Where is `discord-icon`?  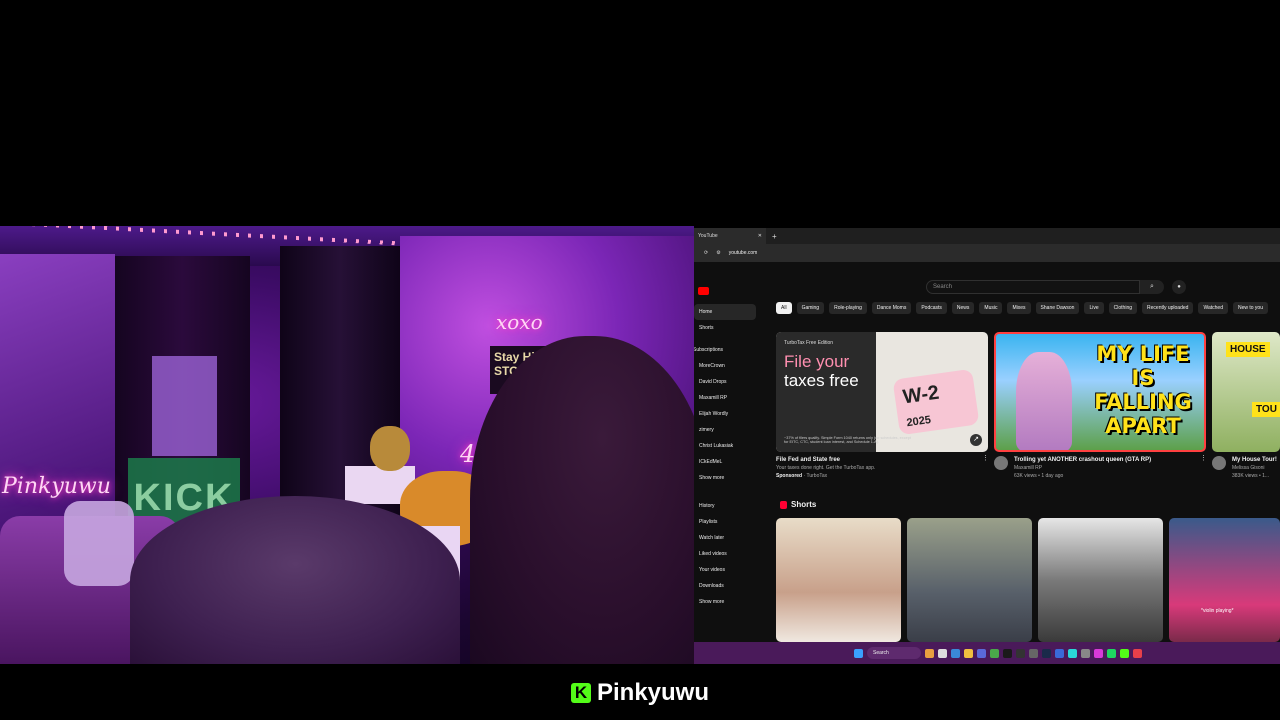 discord-icon is located at coordinates (981, 653).